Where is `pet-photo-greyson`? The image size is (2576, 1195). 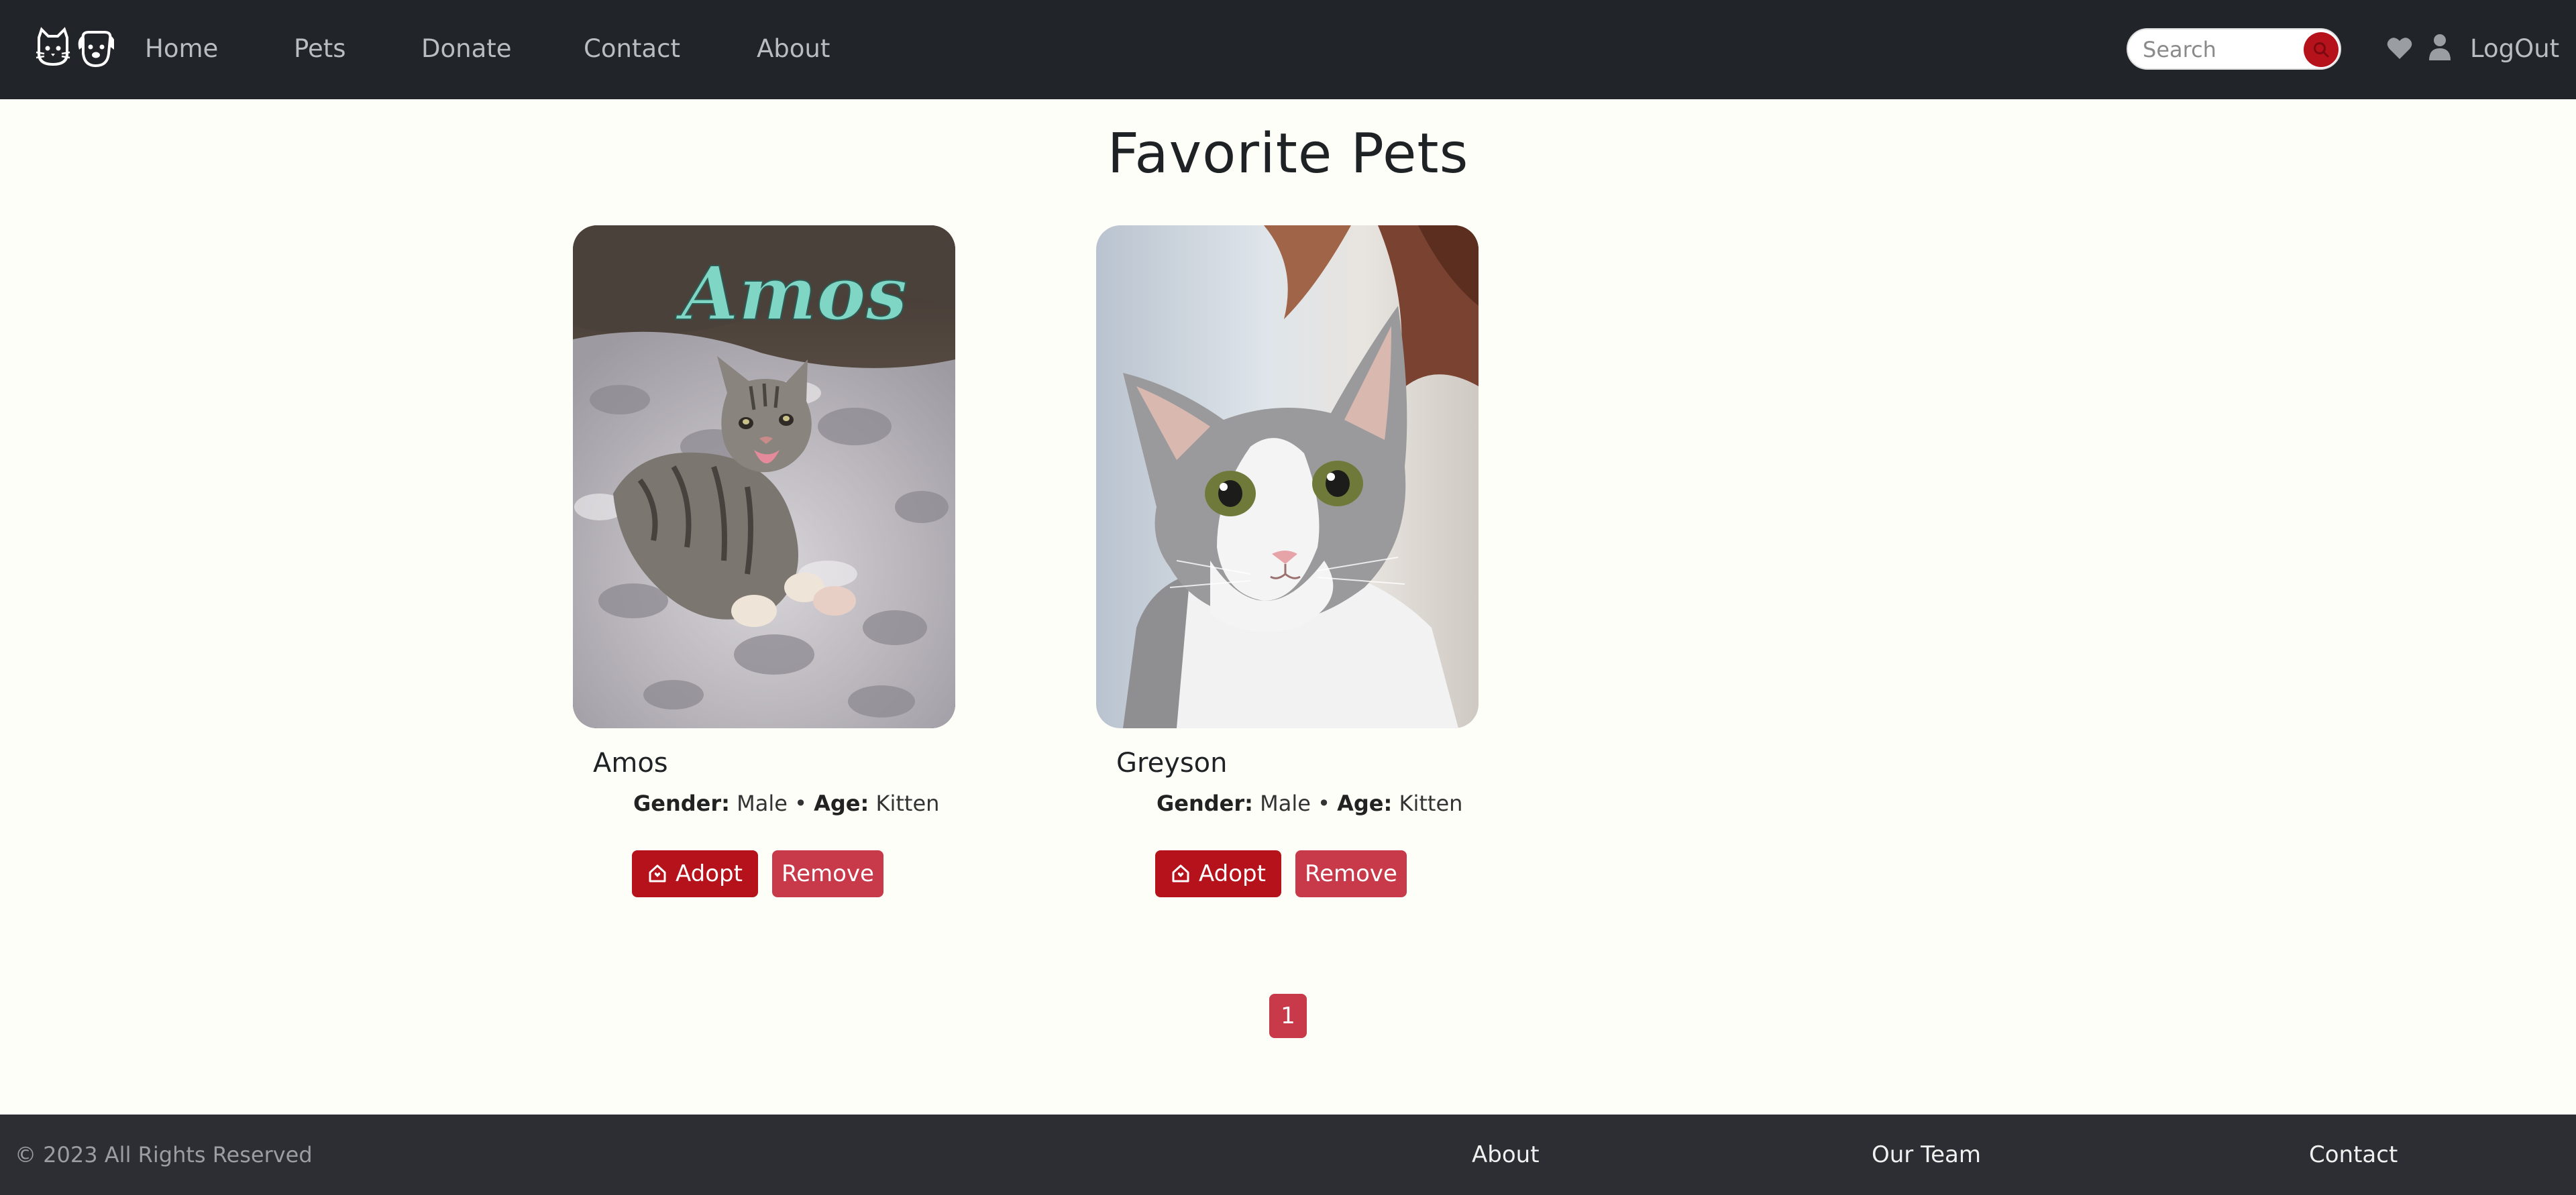
pet-photo-greyson is located at coordinates (1287, 476).